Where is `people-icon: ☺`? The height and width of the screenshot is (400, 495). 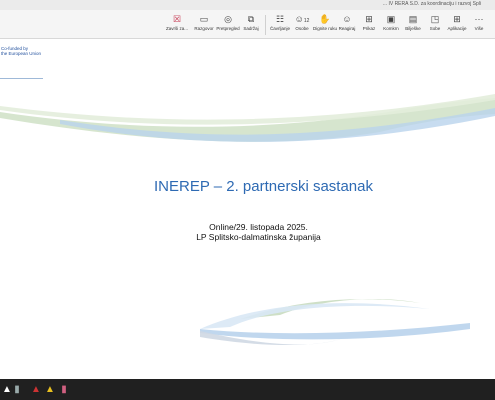
people-icon: ☺ is located at coordinates (299, 19).